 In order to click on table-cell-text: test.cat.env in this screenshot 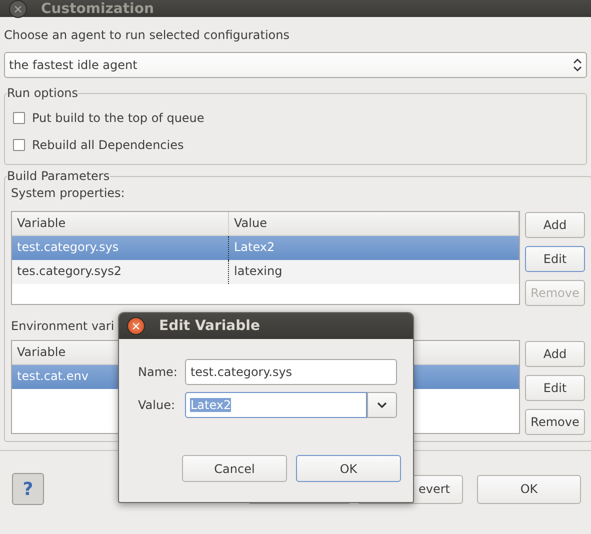, I will do `click(53, 376)`.